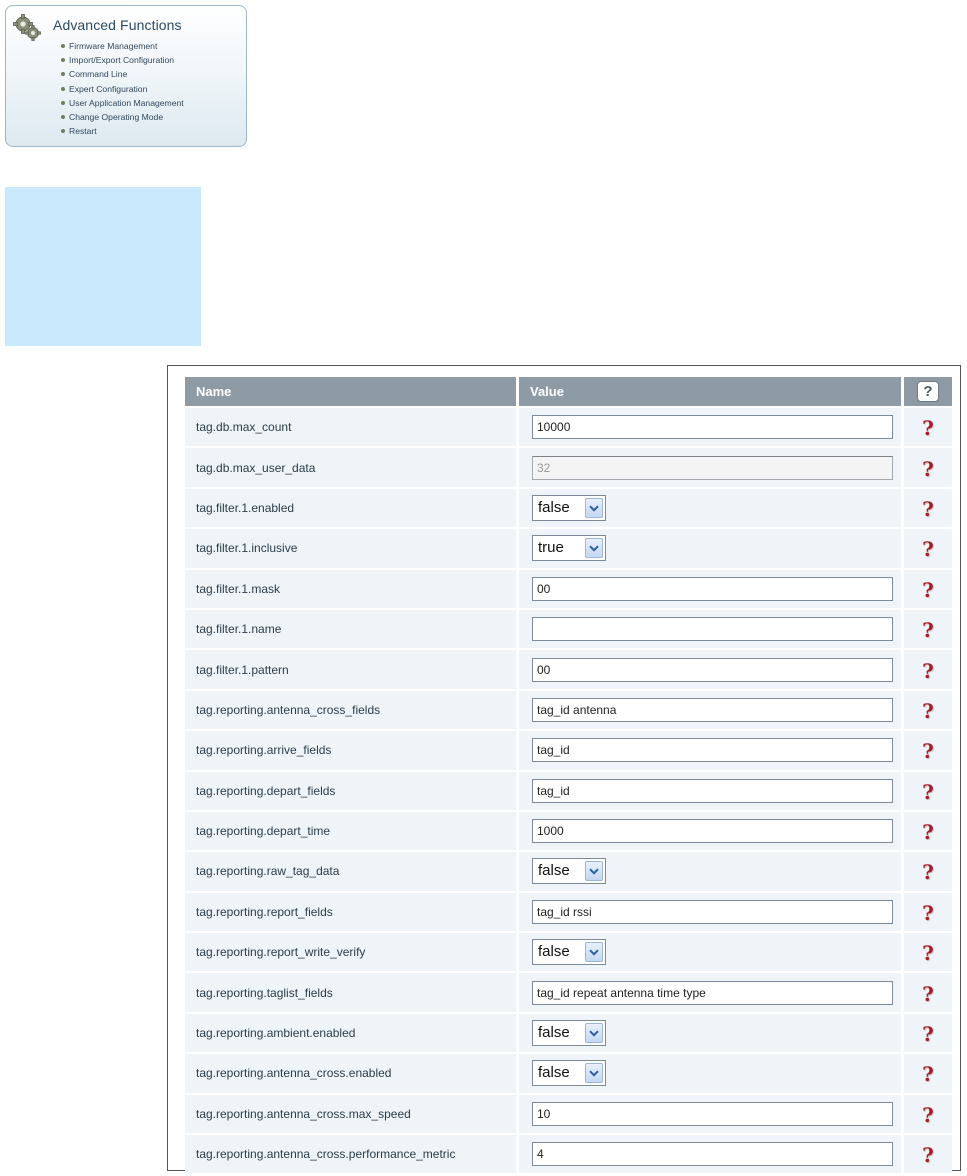 The height and width of the screenshot is (1176, 967). Describe the element at coordinates (122, 131) in the screenshot. I see `menu-item-restart: Restart` at that location.